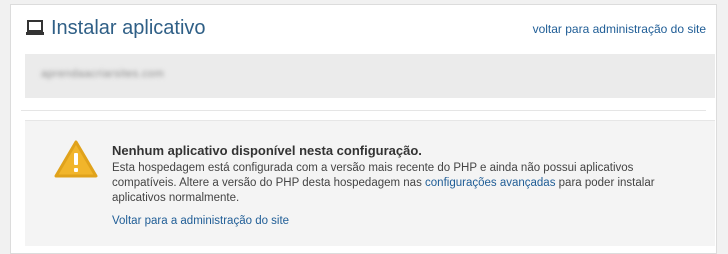 The image size is (728, 254). I want to click on warning-icon, so click(76, 159).